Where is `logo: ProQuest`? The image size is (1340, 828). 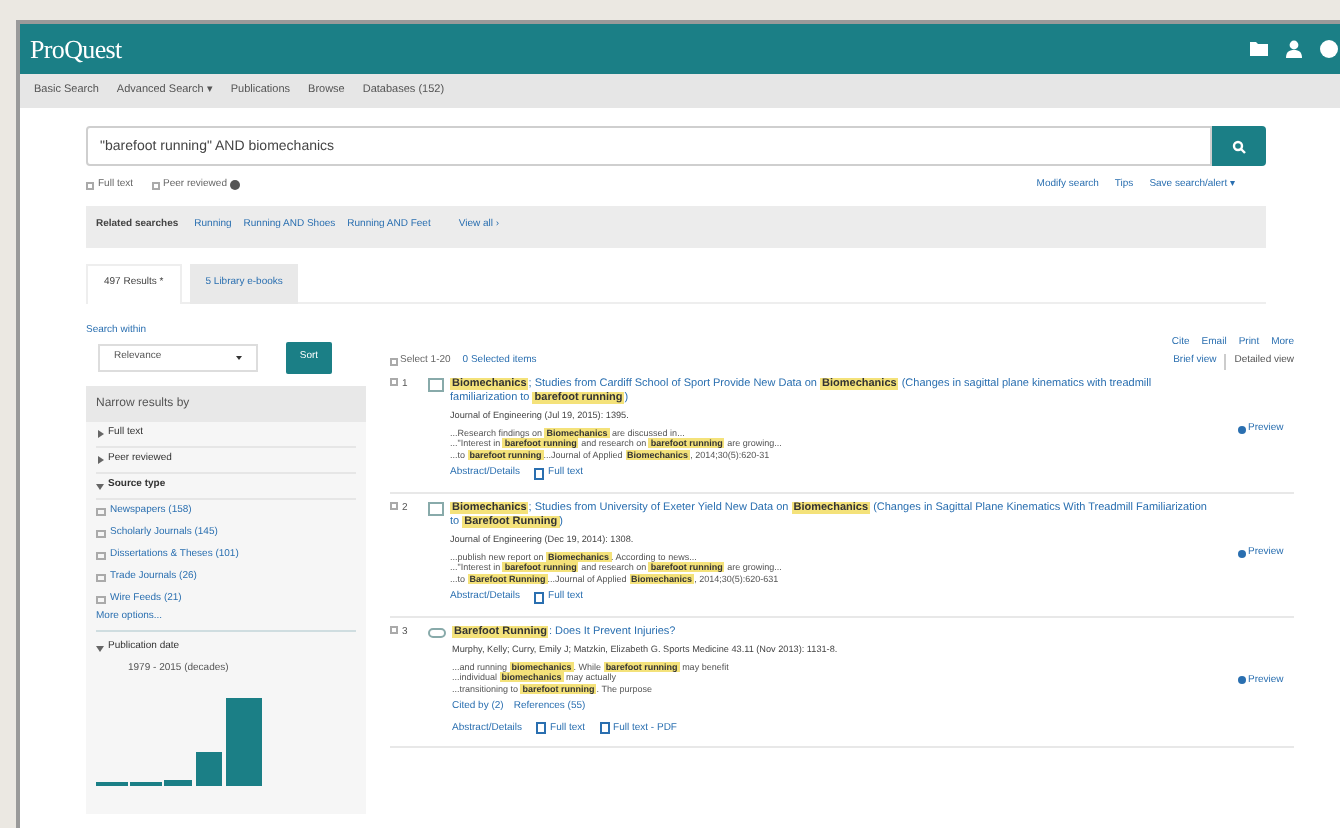
logo: ProQuest is located at coordinates (76, 49).